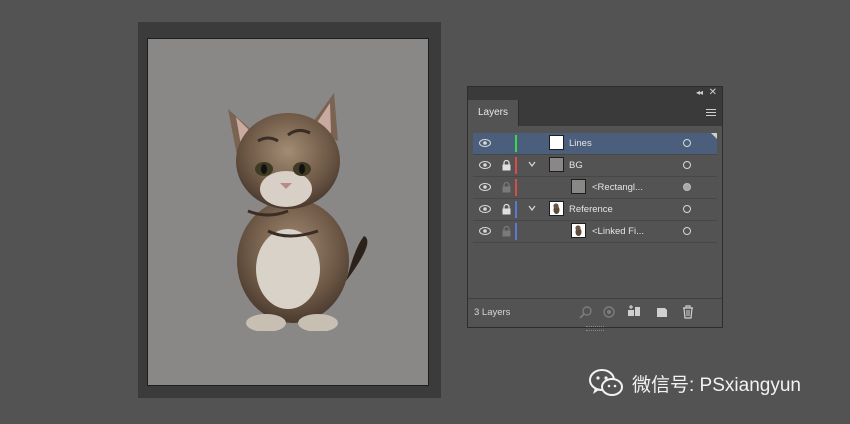  Describe the element at coordinates (662, 312) in the screenshot. I see `create-new-layer-icon` at that location.